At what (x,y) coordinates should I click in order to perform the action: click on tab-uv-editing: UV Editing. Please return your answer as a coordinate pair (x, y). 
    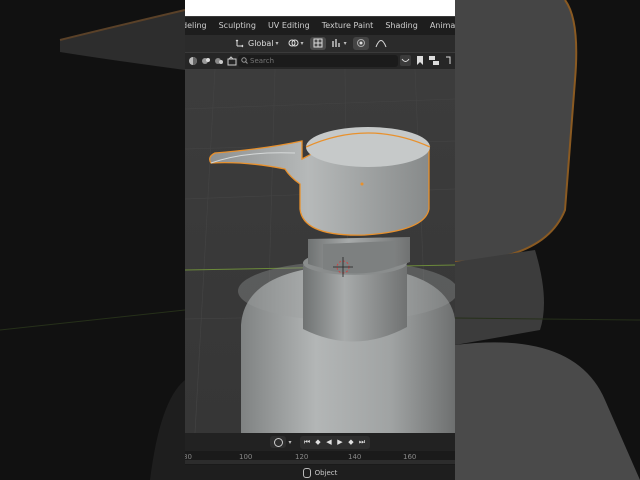
    Looking at the image, I should click on (289, 26).